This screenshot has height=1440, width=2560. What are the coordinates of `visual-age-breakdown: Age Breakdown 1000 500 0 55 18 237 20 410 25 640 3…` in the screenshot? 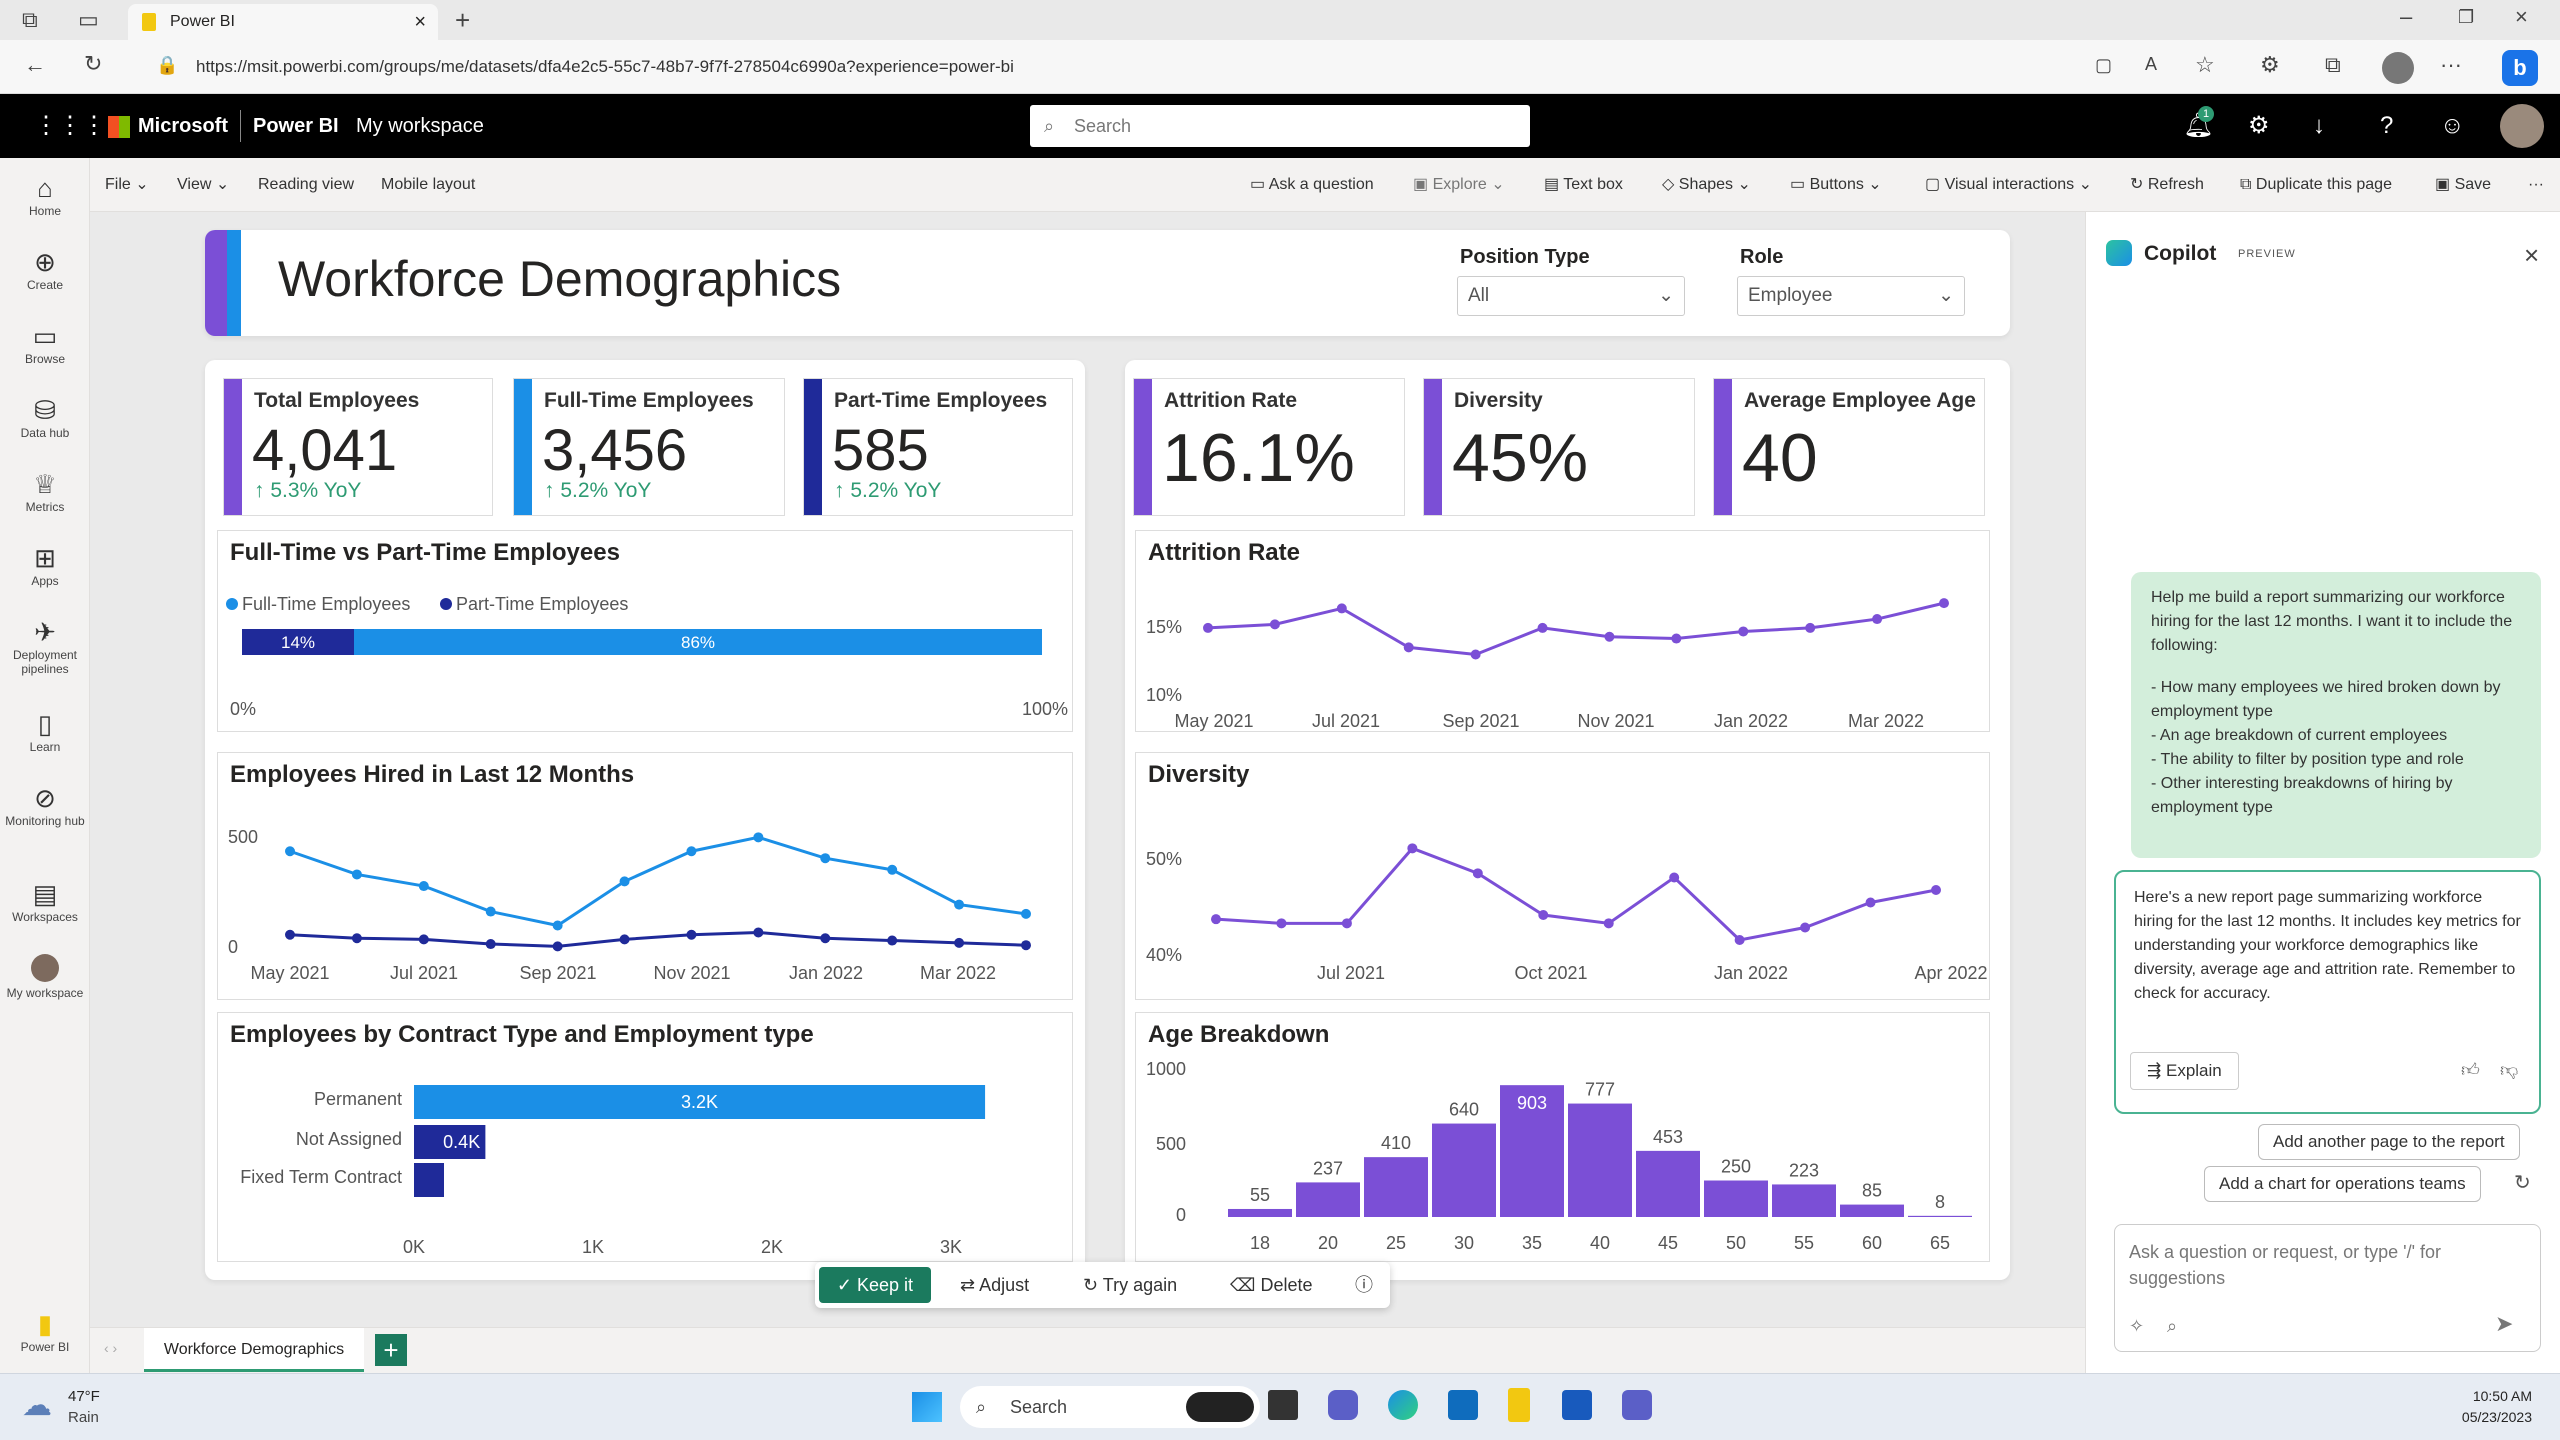 It's located at (1562, 1137).